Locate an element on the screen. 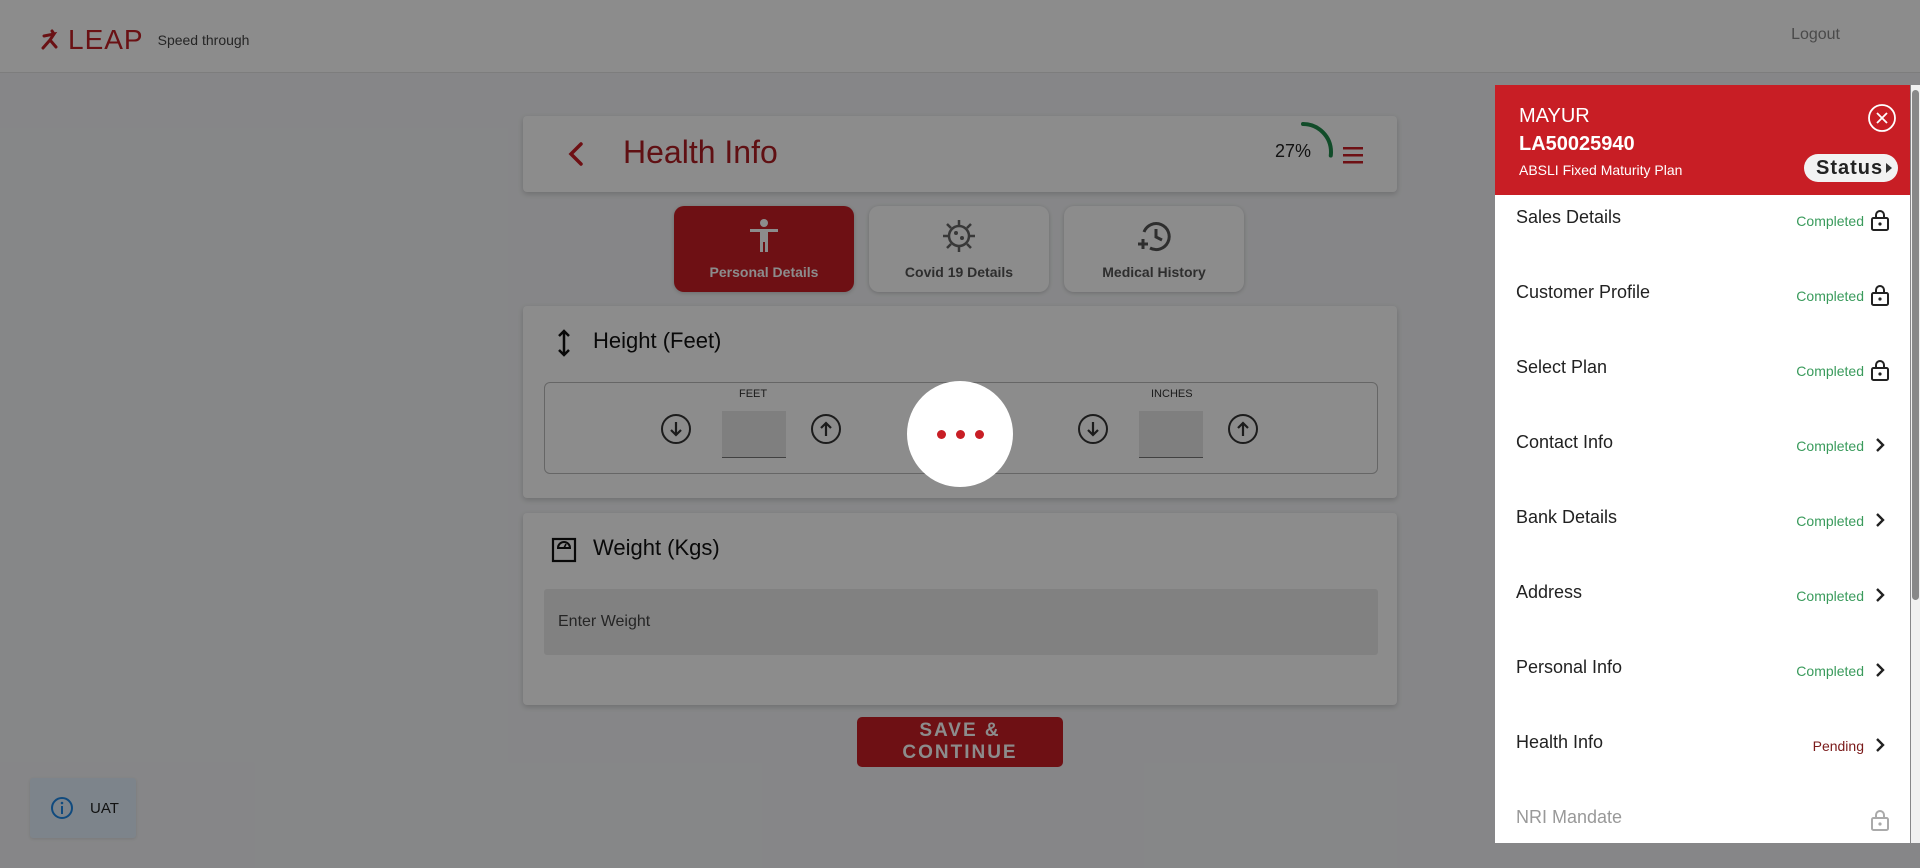 The width and height of the screenshot is (1920, 868). step-item-select-plan: Select Plan Completed is located at coordinates (1702, 382).